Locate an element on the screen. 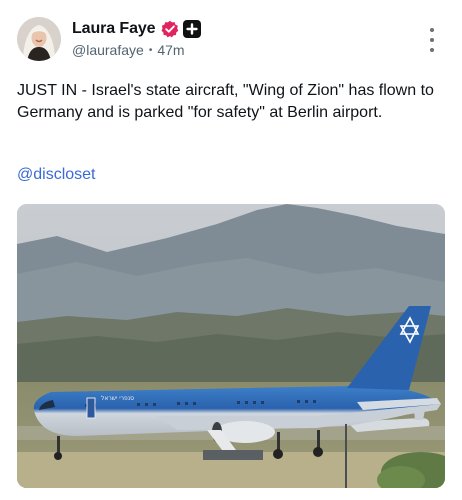 The width and height of the screenshot is (462, 500). post-timestamp: 47m is located at coordinates (170, 50).